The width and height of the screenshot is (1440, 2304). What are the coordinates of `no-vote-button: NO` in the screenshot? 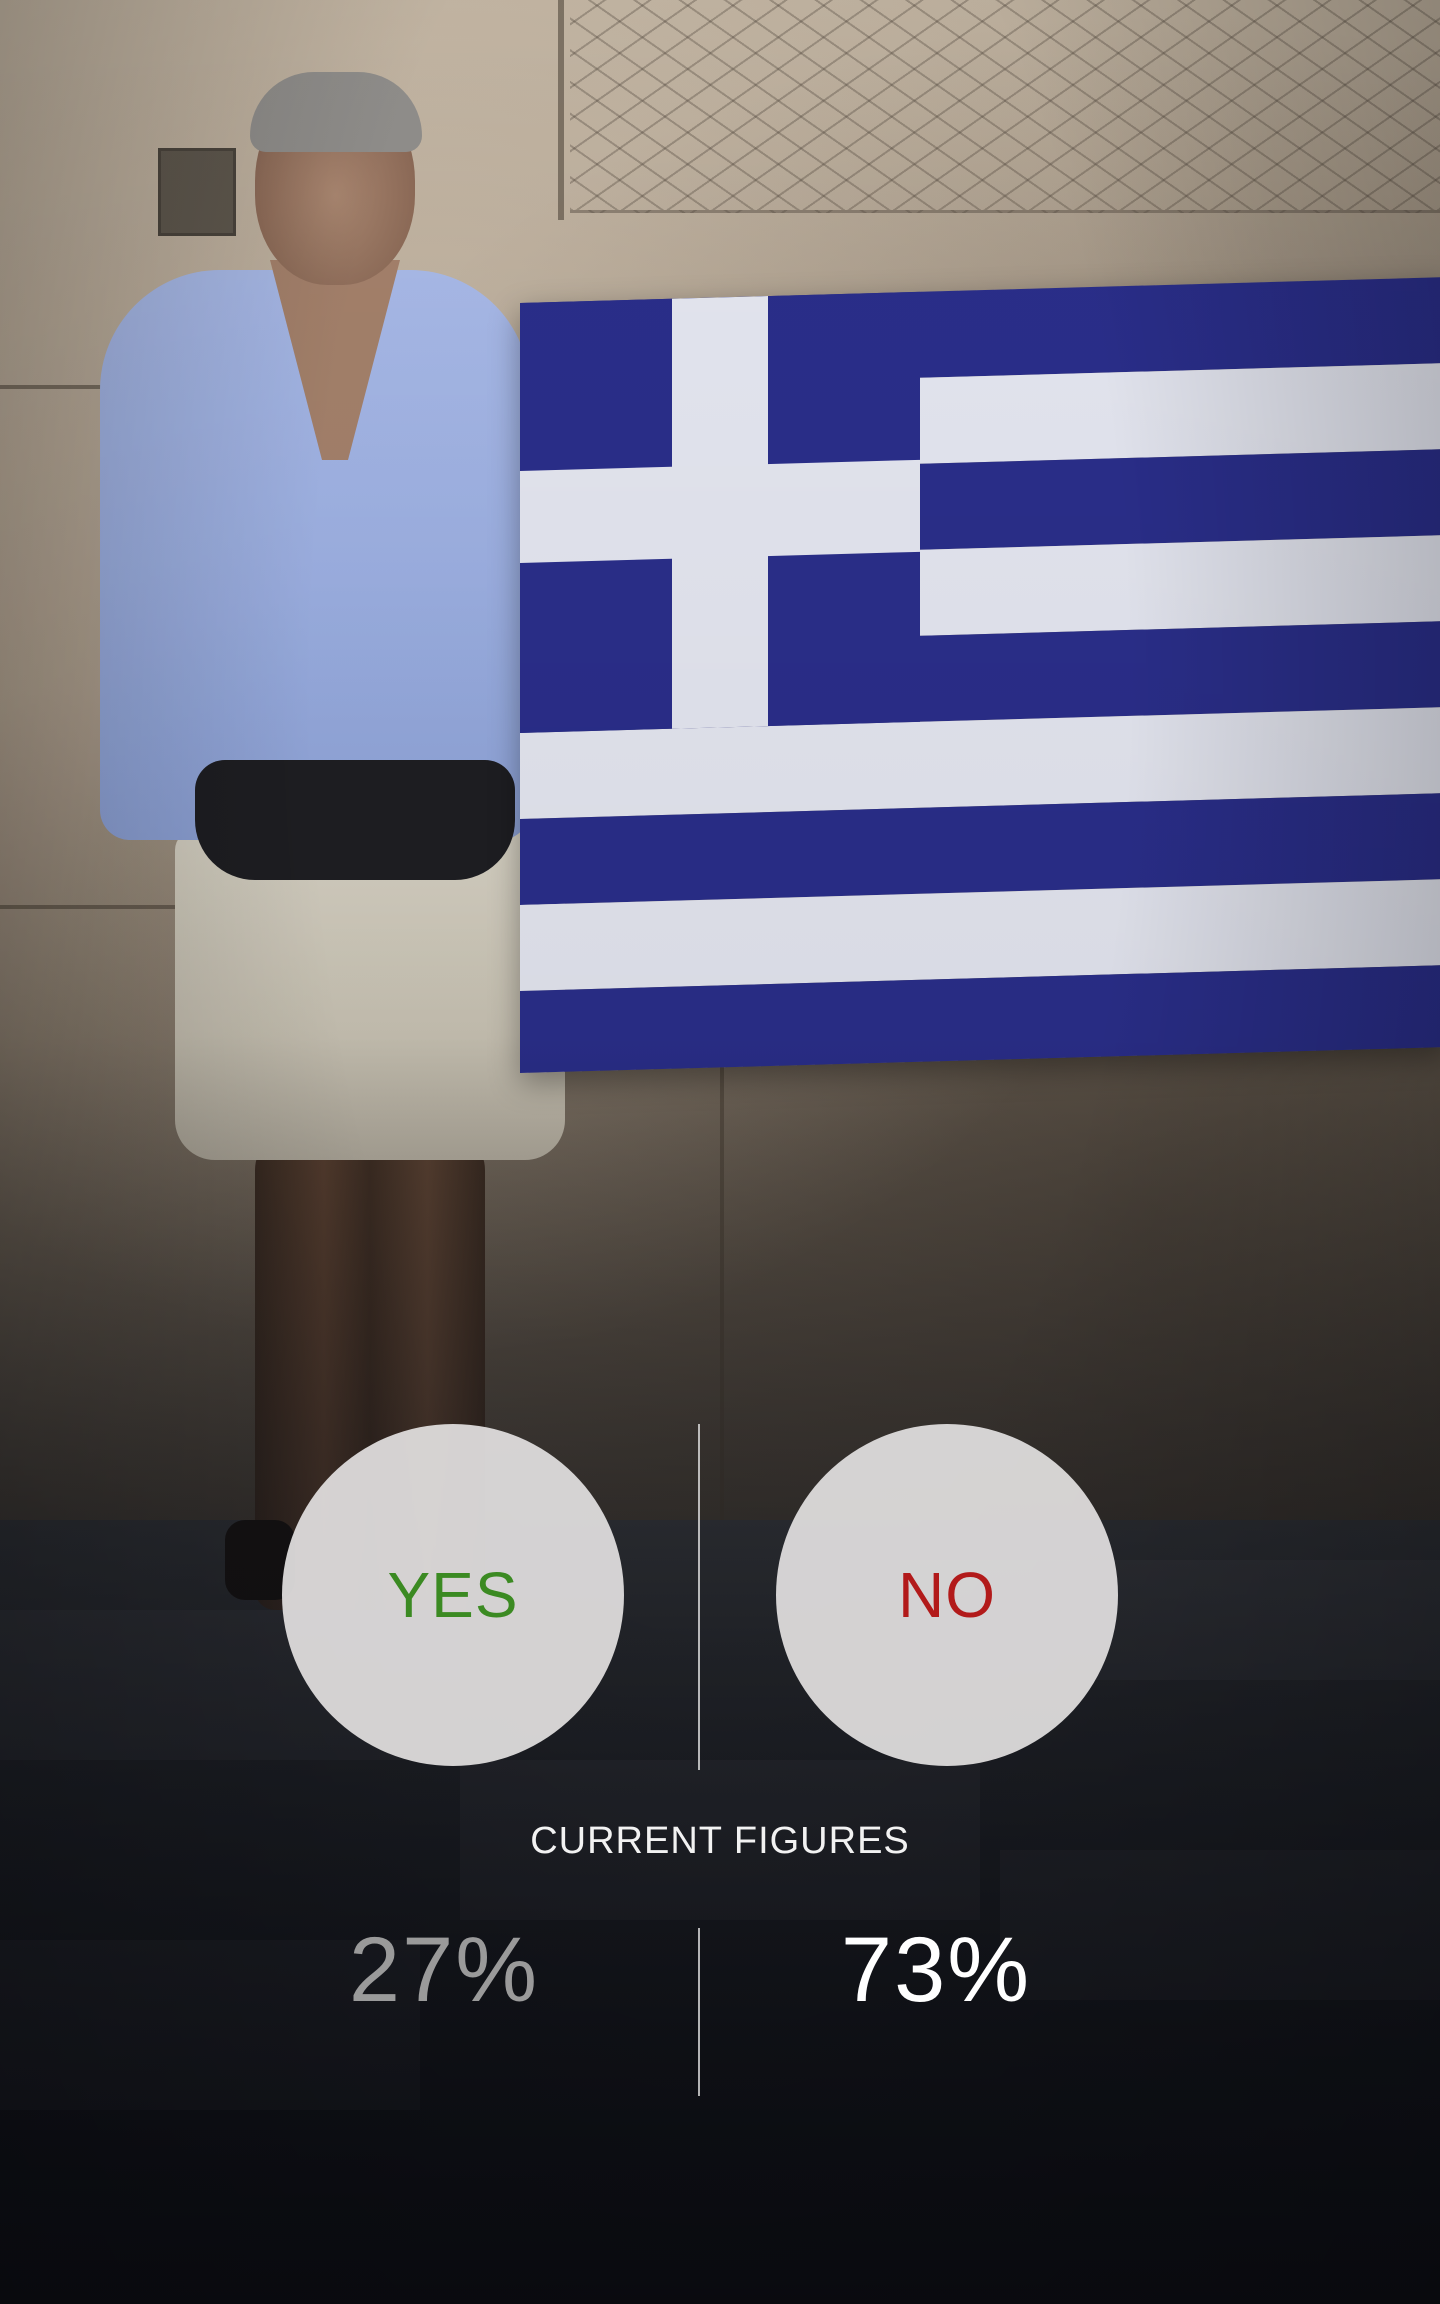 It's located at (947, 1595).